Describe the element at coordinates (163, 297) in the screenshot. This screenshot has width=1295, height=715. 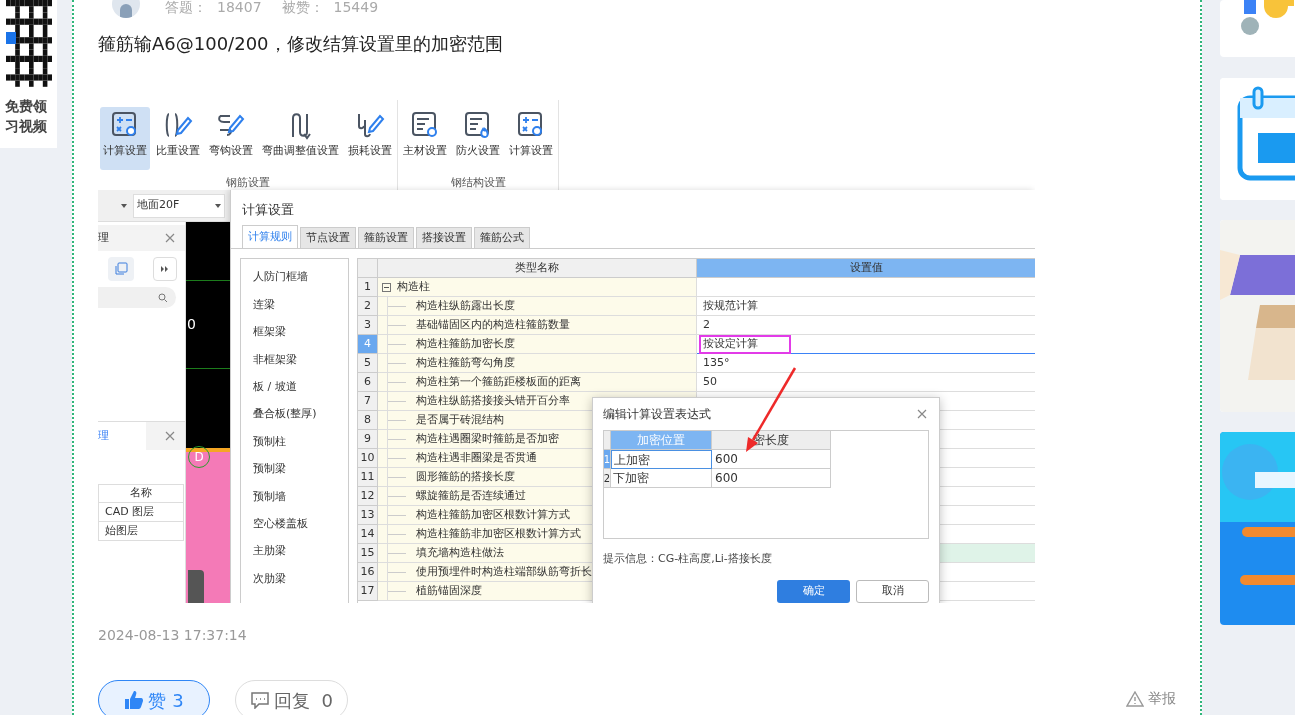
I see `search-icon` at that location.